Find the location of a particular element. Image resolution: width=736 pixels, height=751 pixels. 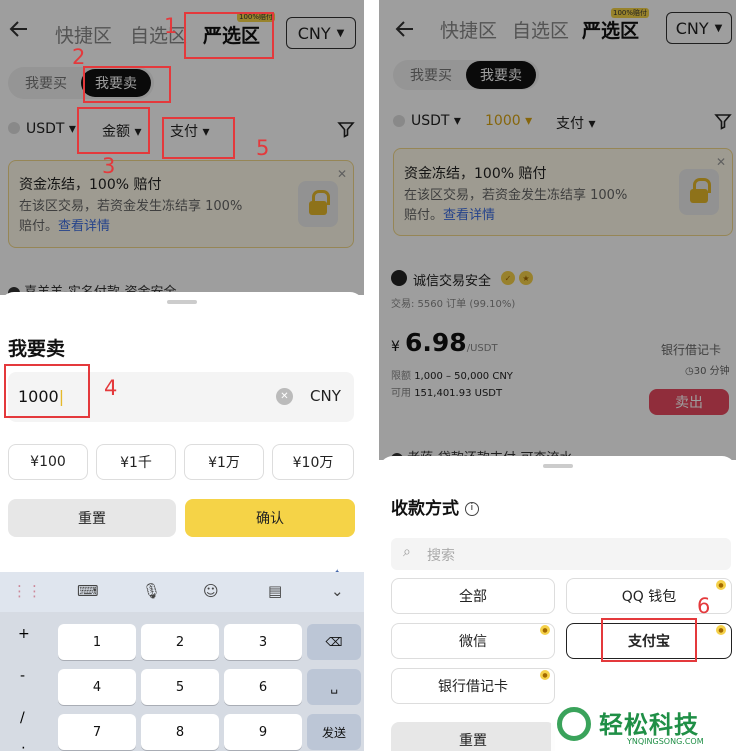

watermark: 轻松科技 YNQINGSONG.COM is located at coordinates (643, 727).